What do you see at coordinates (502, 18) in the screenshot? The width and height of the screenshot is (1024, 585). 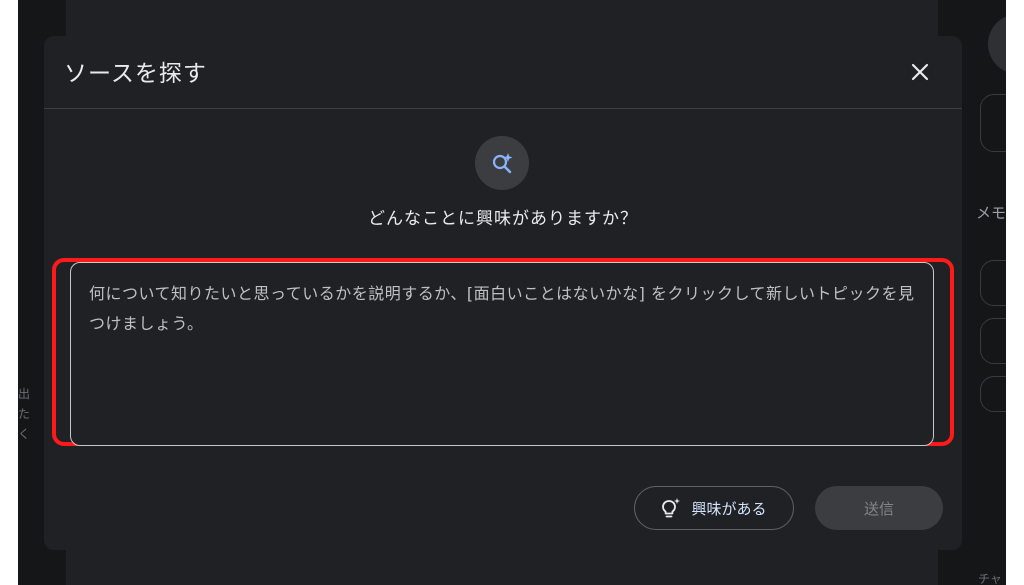 I see `background-pane-top` at bounding box center [502, 18].